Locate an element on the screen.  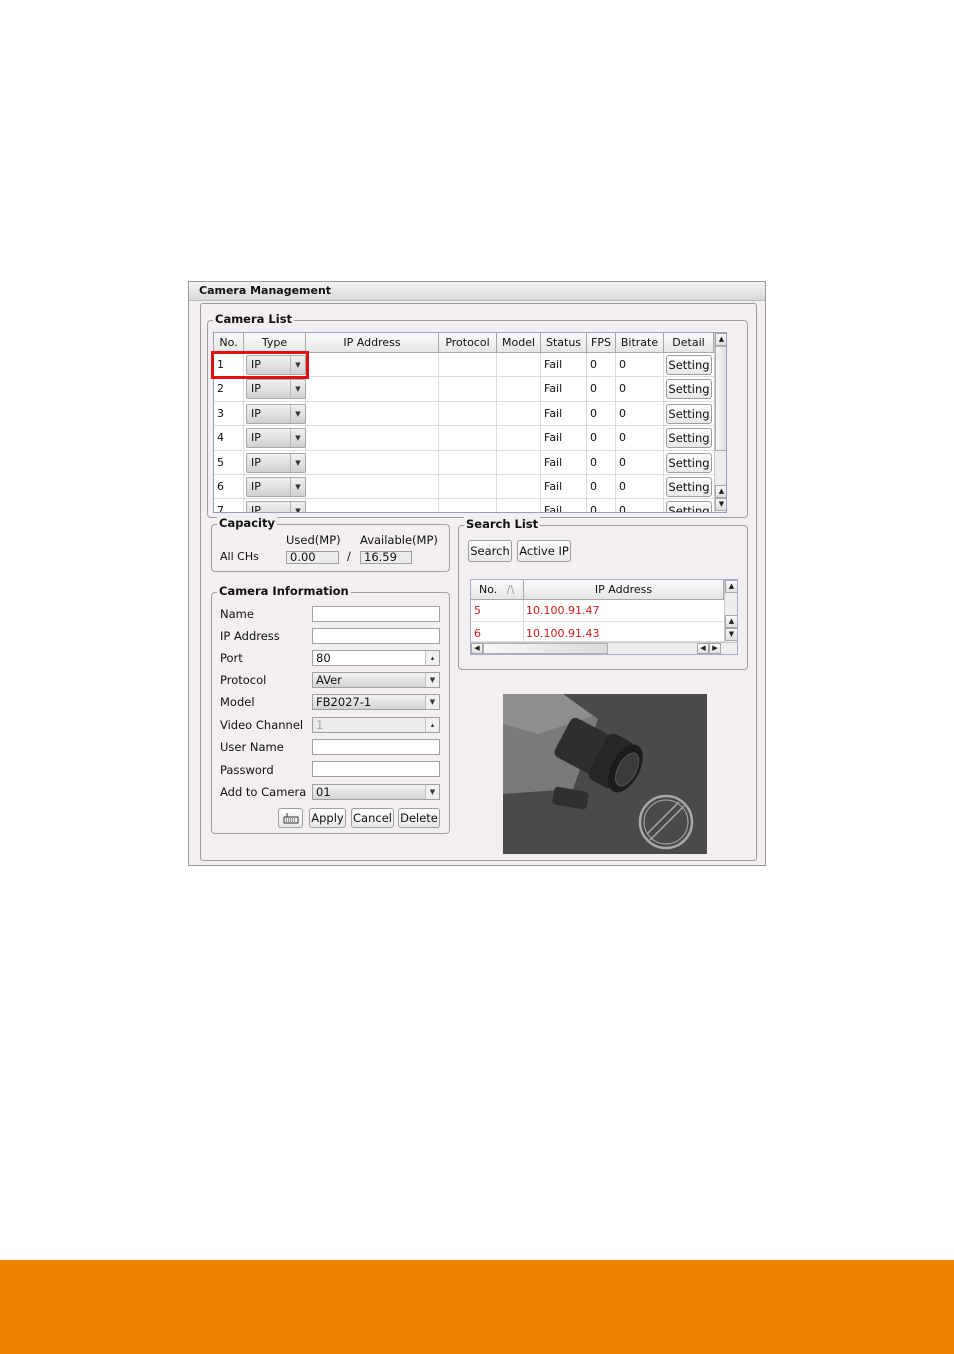
col-header-protocol: Protocol is located at coordinates (468, 343).